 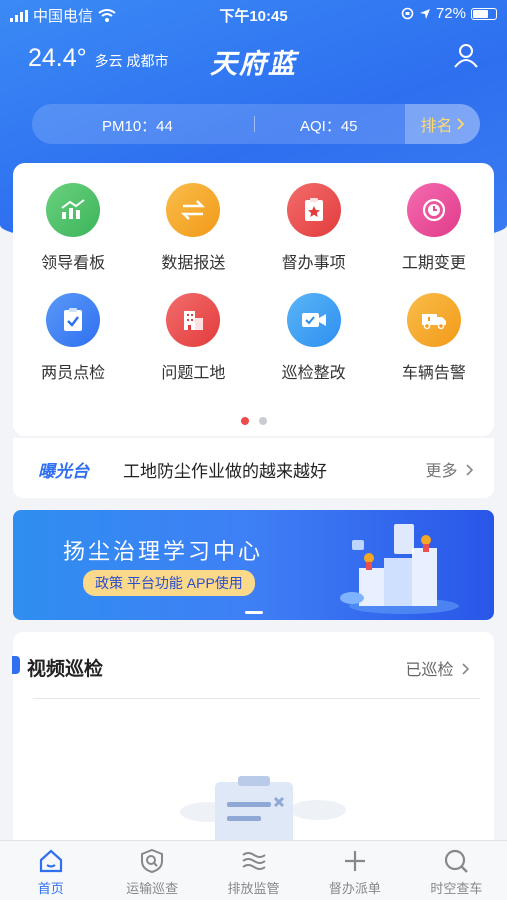 I want to click on news-headline: 工地防尘作业做的越来越好, so click(x=225, y=469).